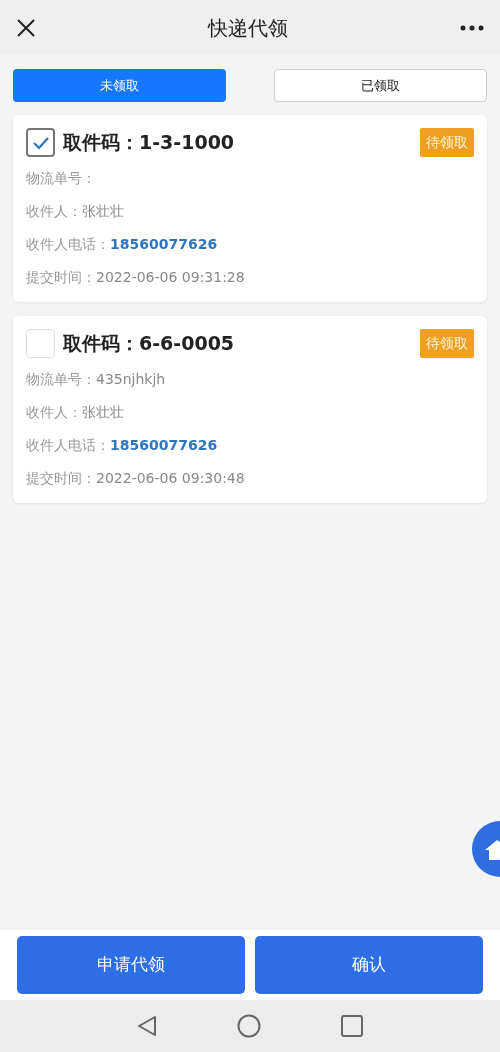  Describe the element at coordinates (352, 1026) in the screenshot. I see `recents-icon` at that location.